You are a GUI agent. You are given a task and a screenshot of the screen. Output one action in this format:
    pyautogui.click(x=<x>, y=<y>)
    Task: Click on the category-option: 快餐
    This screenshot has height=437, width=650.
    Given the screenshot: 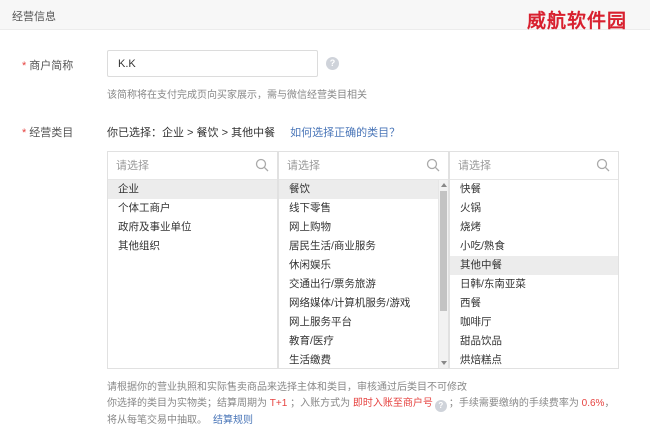 What is the action you would take?
    pyautogui.click(x=534, y=189)
    